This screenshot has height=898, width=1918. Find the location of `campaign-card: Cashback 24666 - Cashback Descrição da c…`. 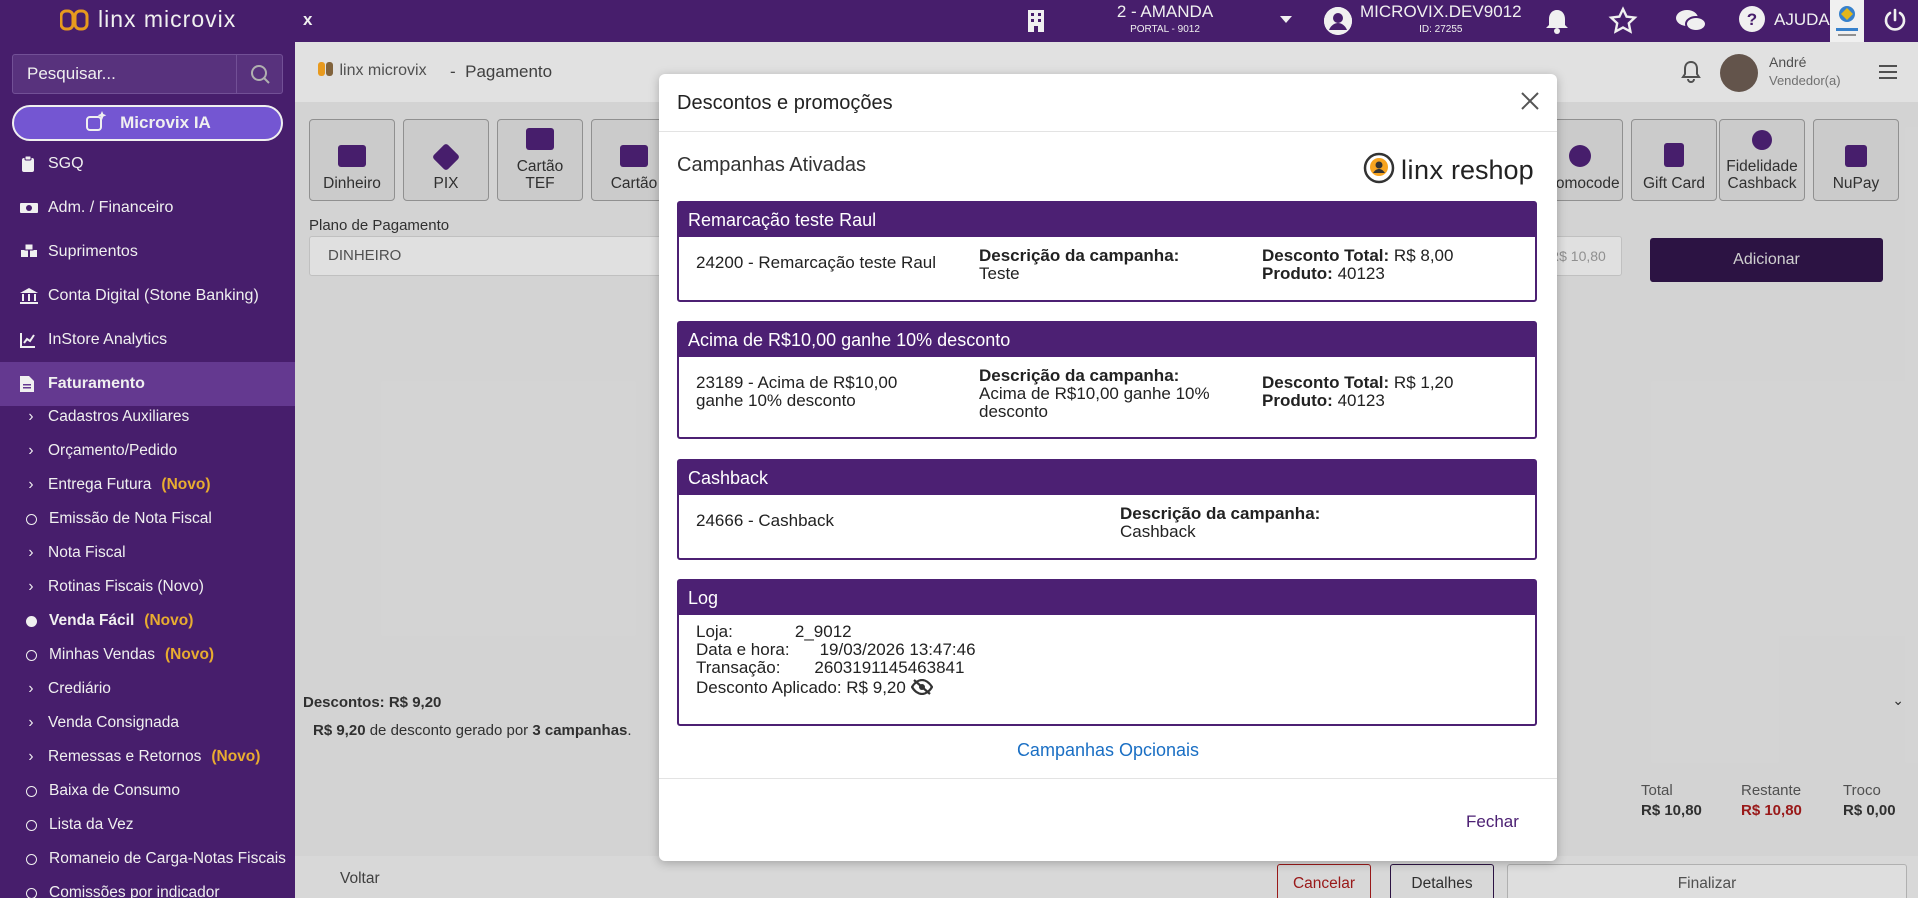

campaign-card: Cashback 24666 - Cashback Descrição da c… is located at coordinates (1107, 509).